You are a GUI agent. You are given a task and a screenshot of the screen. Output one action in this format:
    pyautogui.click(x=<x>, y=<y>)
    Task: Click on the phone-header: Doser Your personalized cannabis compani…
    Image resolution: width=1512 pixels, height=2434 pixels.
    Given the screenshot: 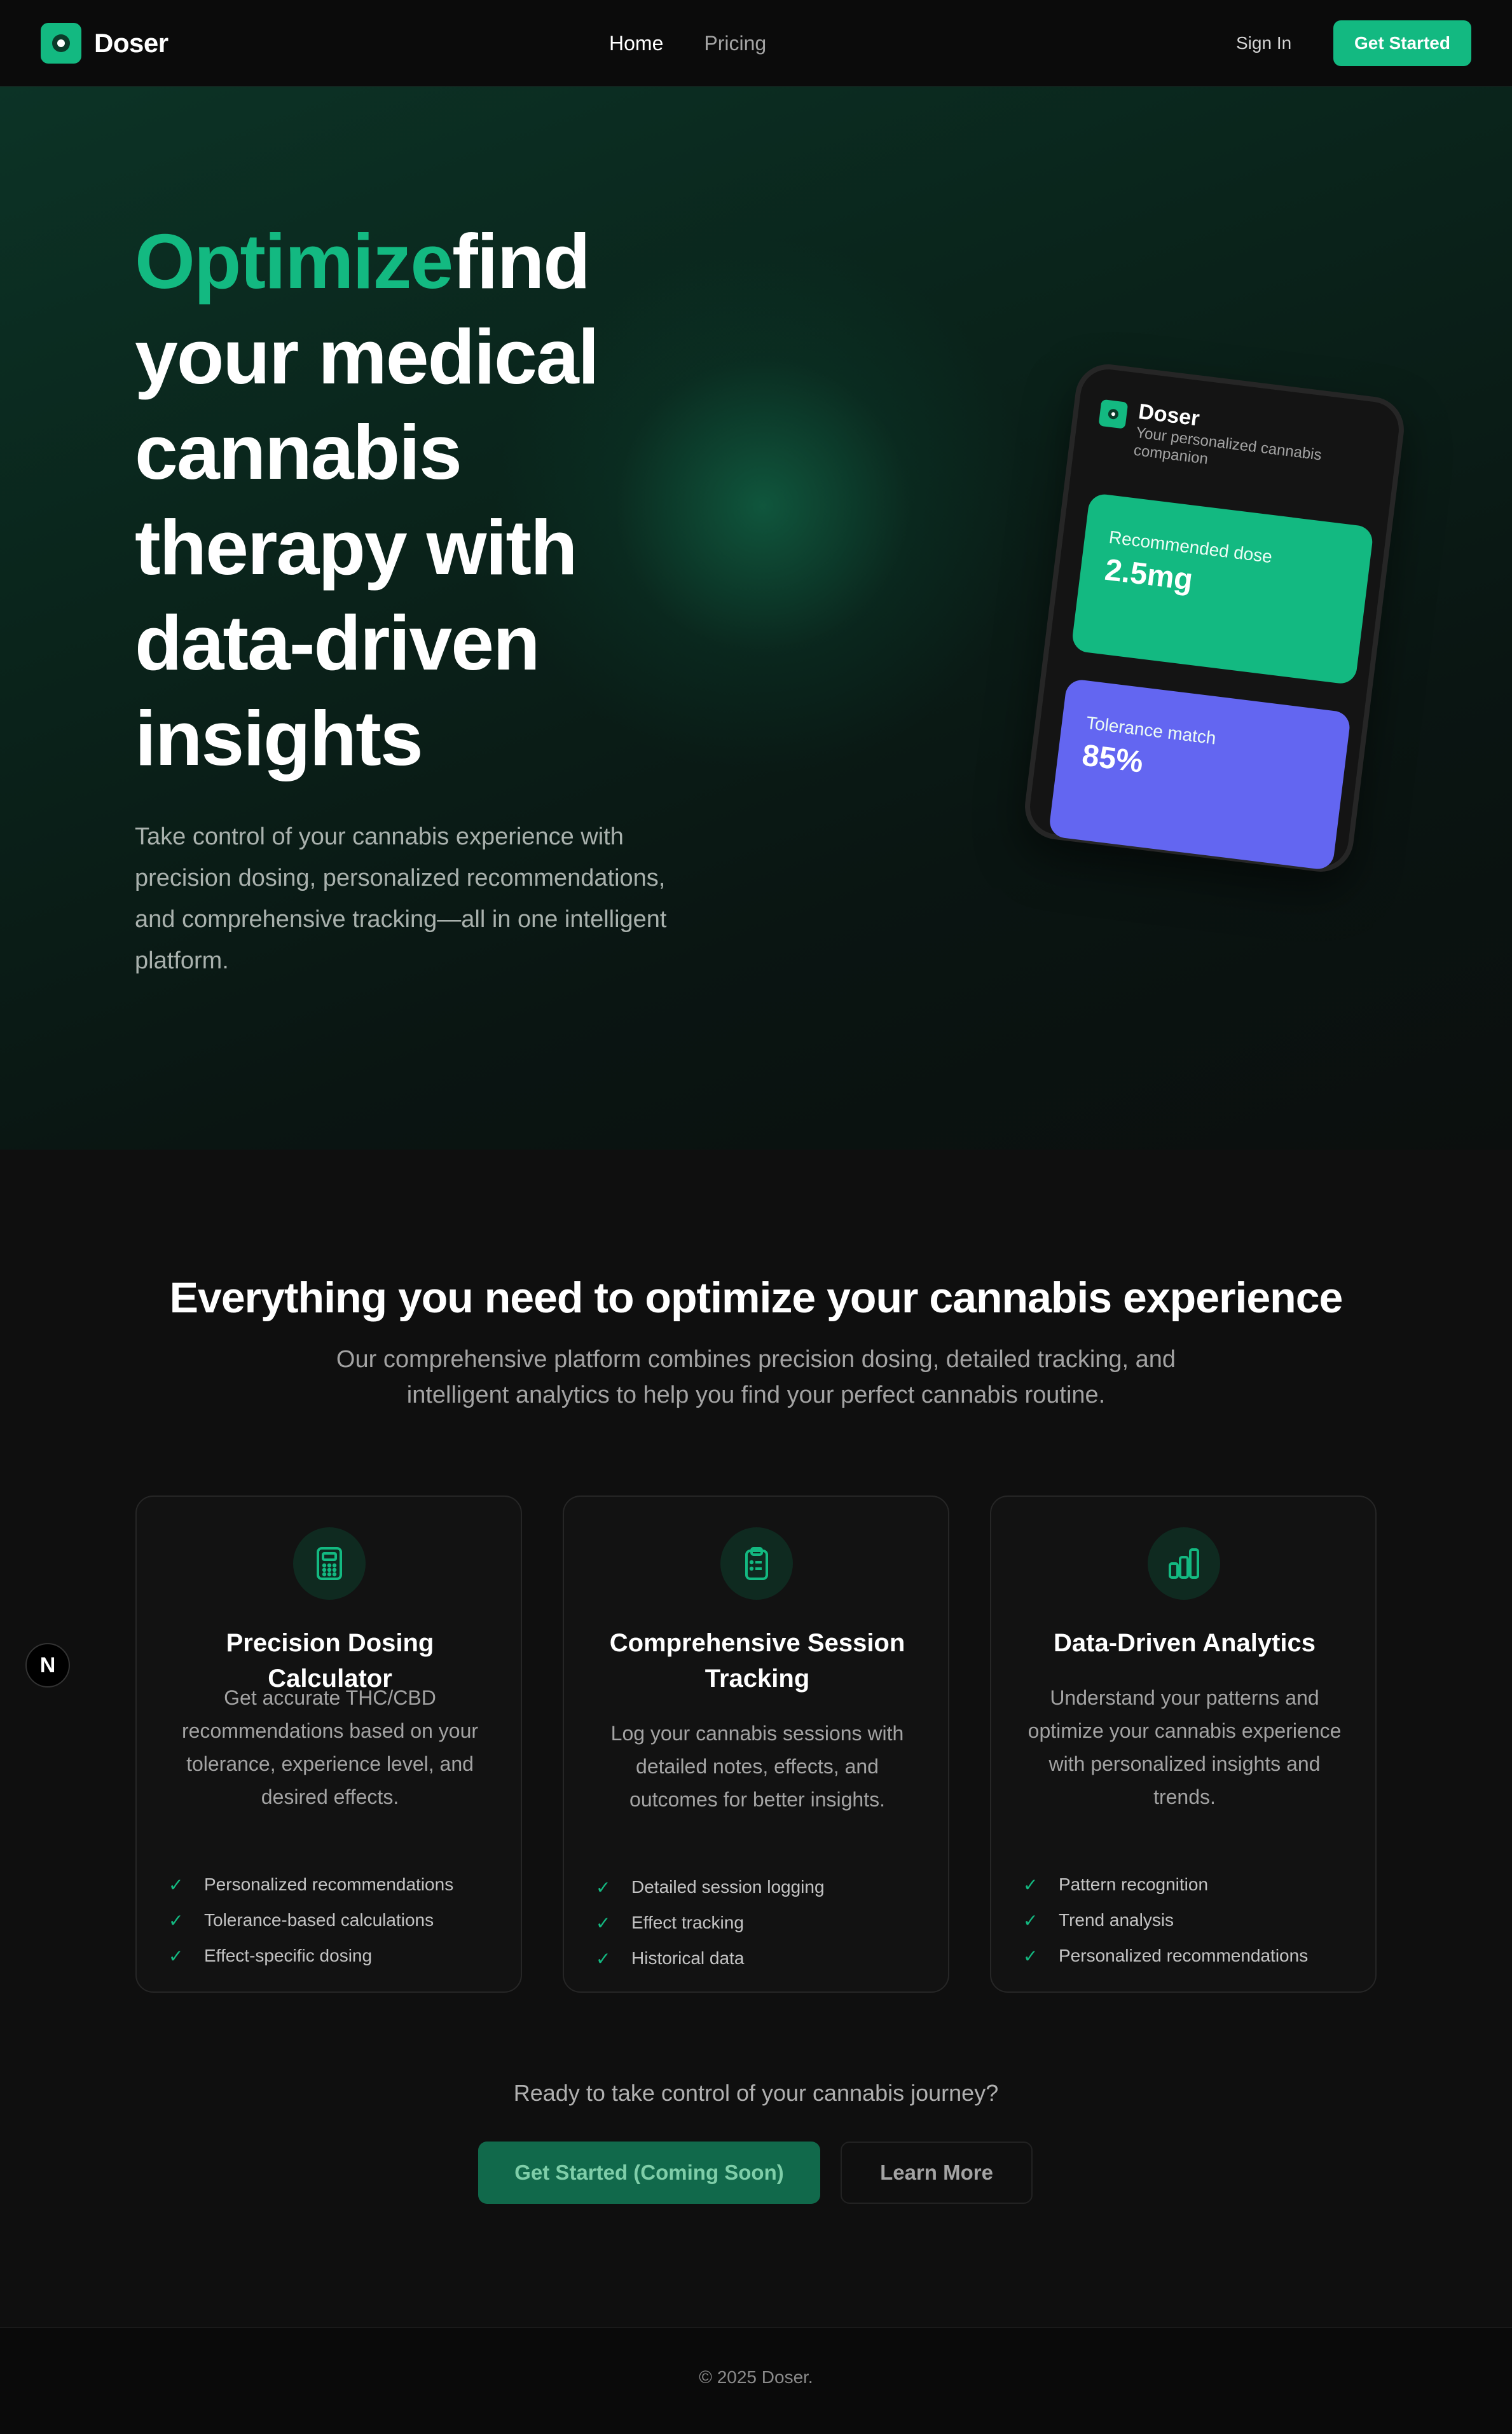 What is the action you would take?
    pyautogui.click(x=1225, y=440)
    